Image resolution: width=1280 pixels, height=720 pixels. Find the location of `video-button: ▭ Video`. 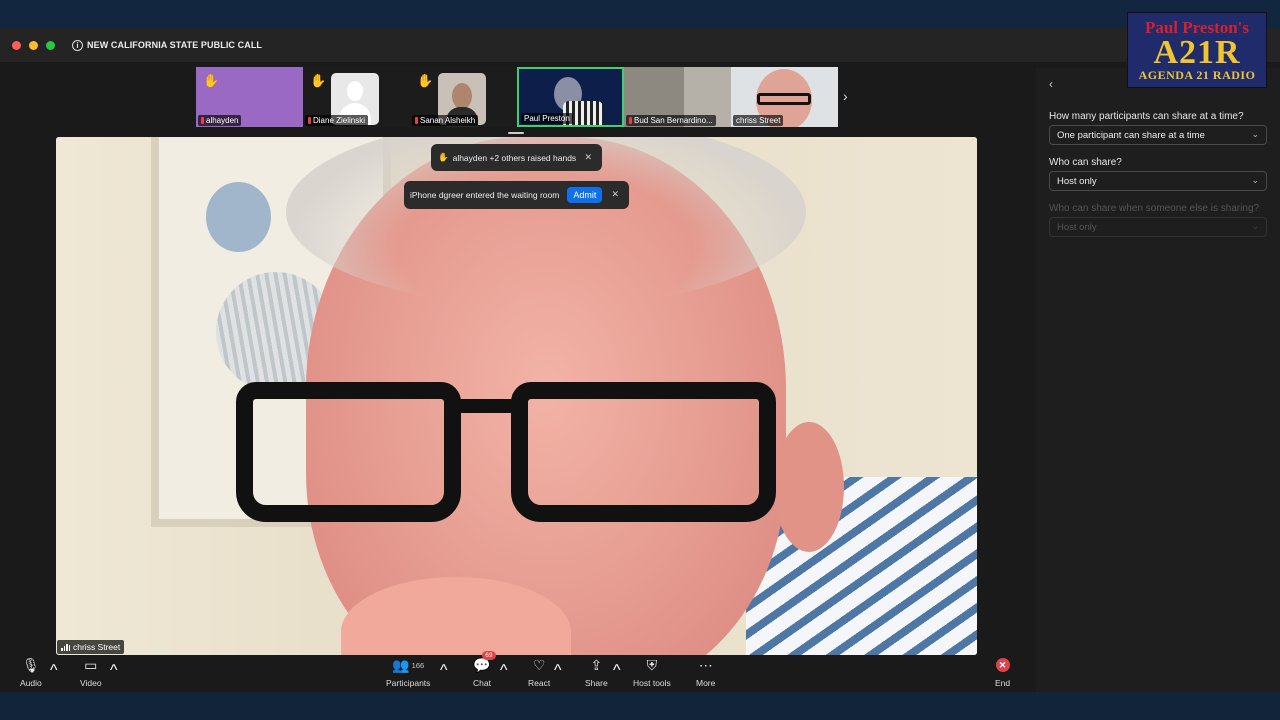

video-button: ▭ Video is located at coordinates (91, 672).